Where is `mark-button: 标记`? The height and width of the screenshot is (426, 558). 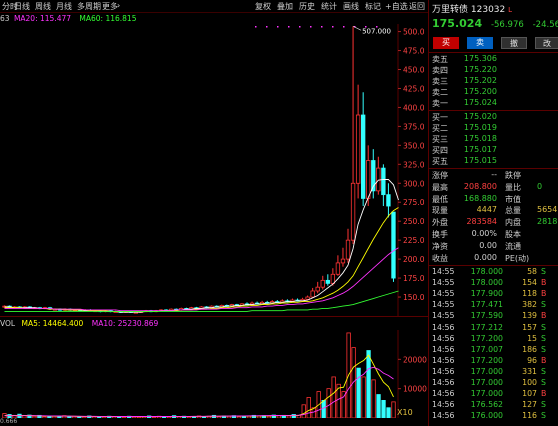
mark-button: 标记 is located at coordinates (373, 6).